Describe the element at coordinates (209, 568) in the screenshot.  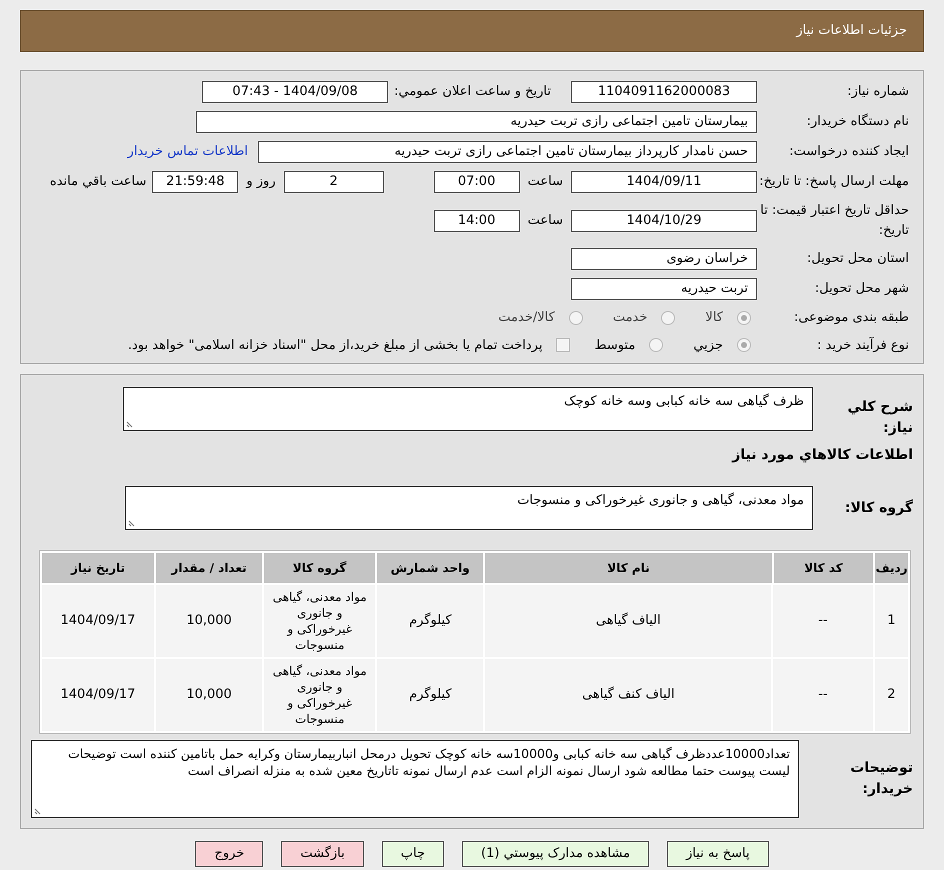
I see `column-header: تعداد / مقدار` at that location.